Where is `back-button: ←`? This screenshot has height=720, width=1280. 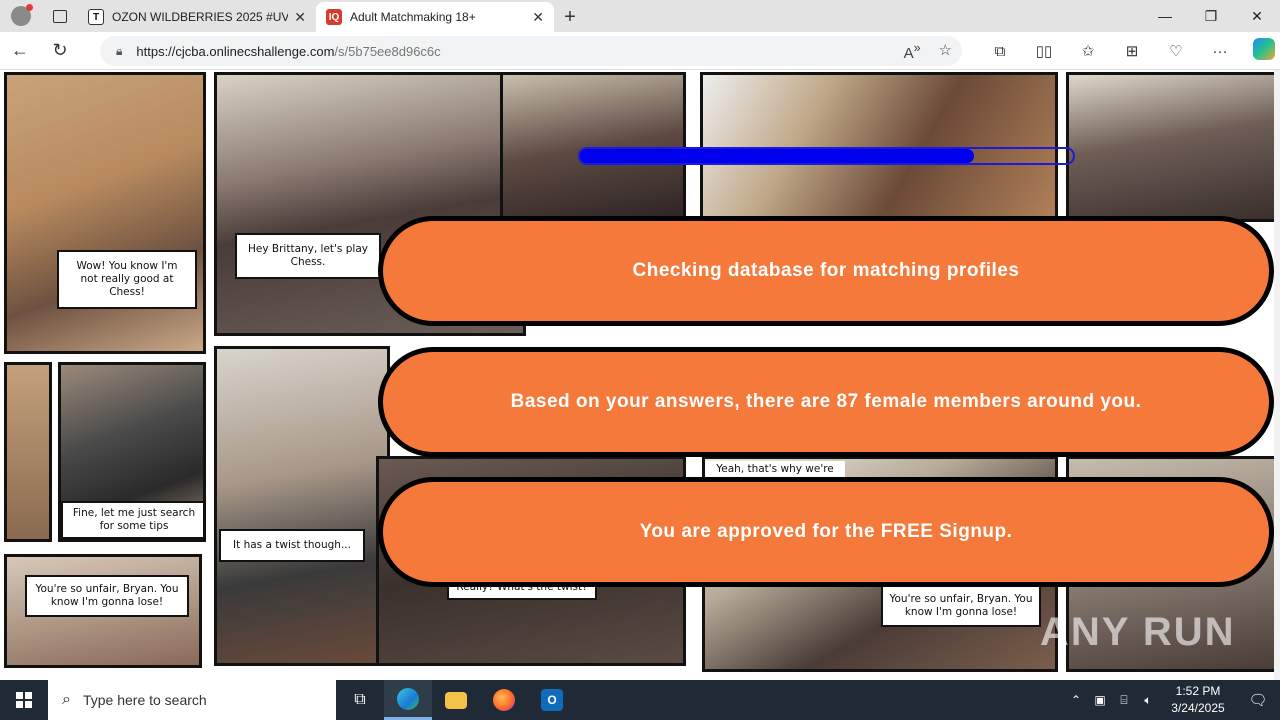 back-button: ← is located at coordinates (20, 51).